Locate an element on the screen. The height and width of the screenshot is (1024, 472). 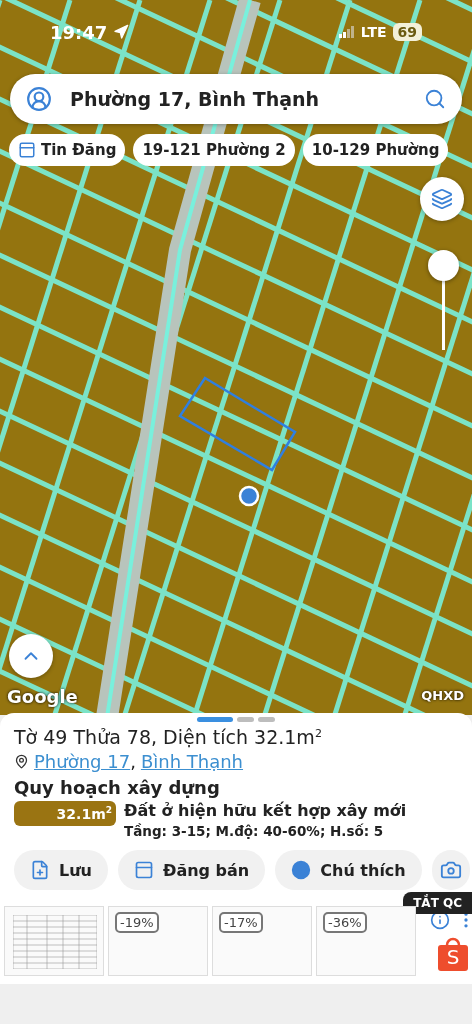
filter-chip: Tin Đăng is located at coordinates (67, 150).